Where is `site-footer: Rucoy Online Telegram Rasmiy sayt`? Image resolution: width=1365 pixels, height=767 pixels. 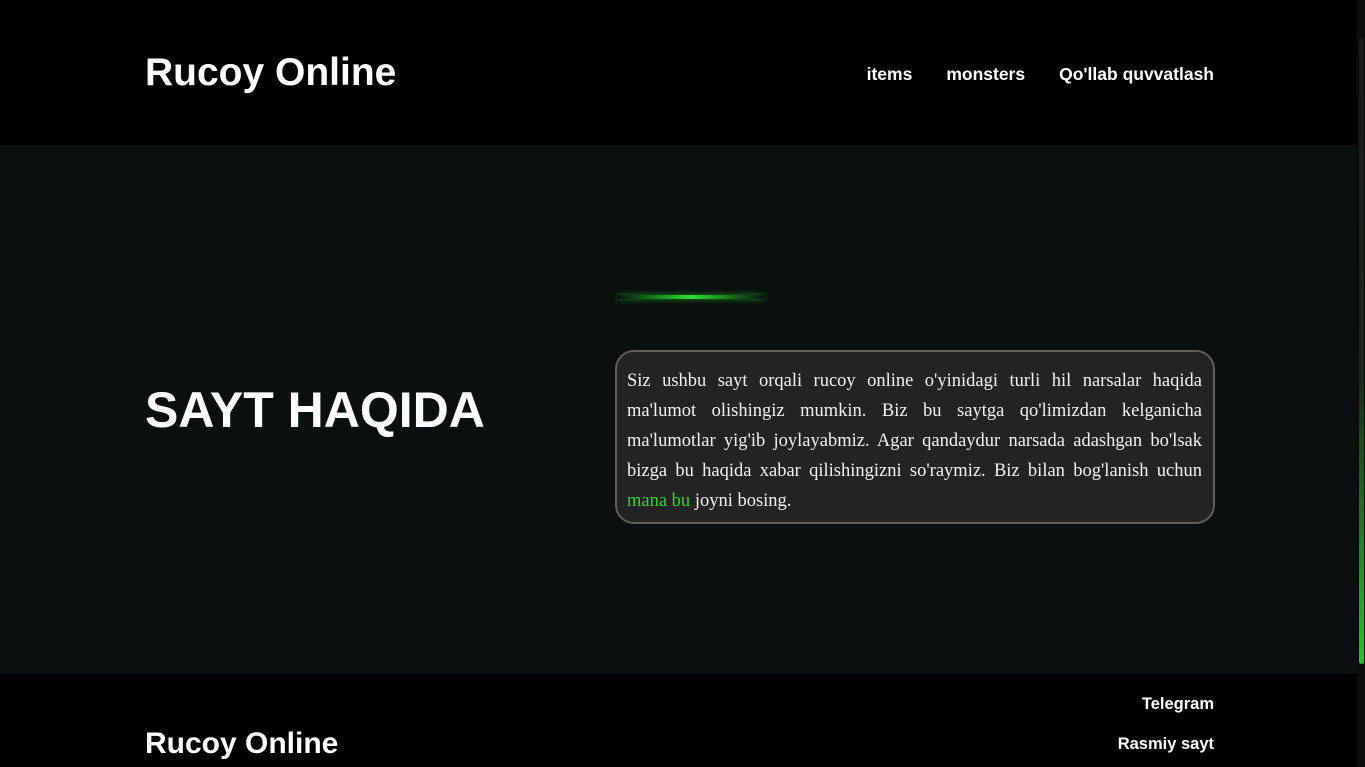
site-footer: Rucoy Online Telegram Rasmiy sayt is located at coordinates (678, 720).